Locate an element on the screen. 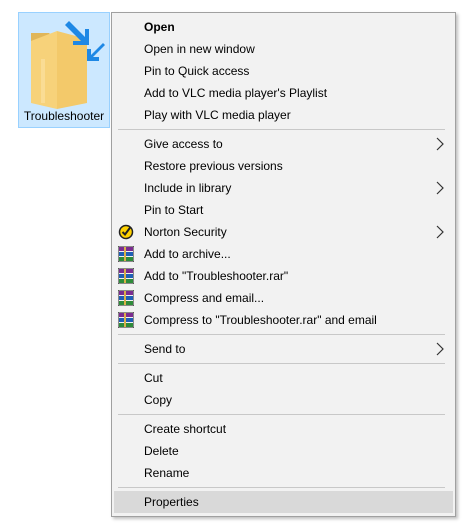 This screenshot has width=469, height=532. menu-item-pin-quick-access: Pin to Quick access is located at coordinates (283, 71).